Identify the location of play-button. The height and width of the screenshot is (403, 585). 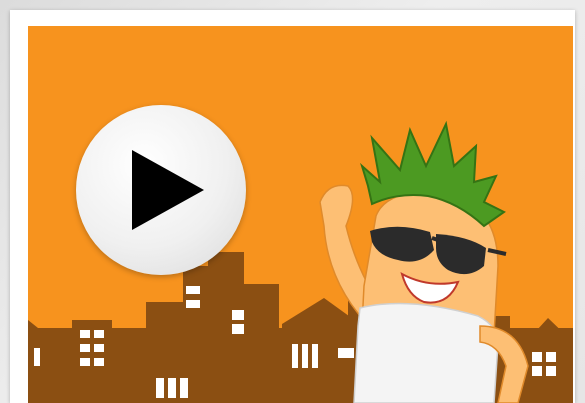
(161, 190).